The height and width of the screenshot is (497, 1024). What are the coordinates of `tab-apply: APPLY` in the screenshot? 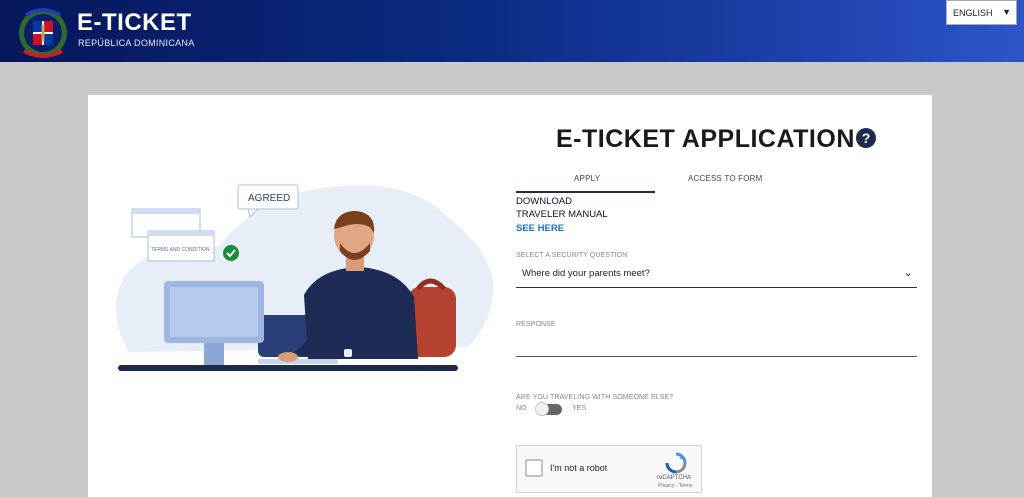 It's located at (587, 178).